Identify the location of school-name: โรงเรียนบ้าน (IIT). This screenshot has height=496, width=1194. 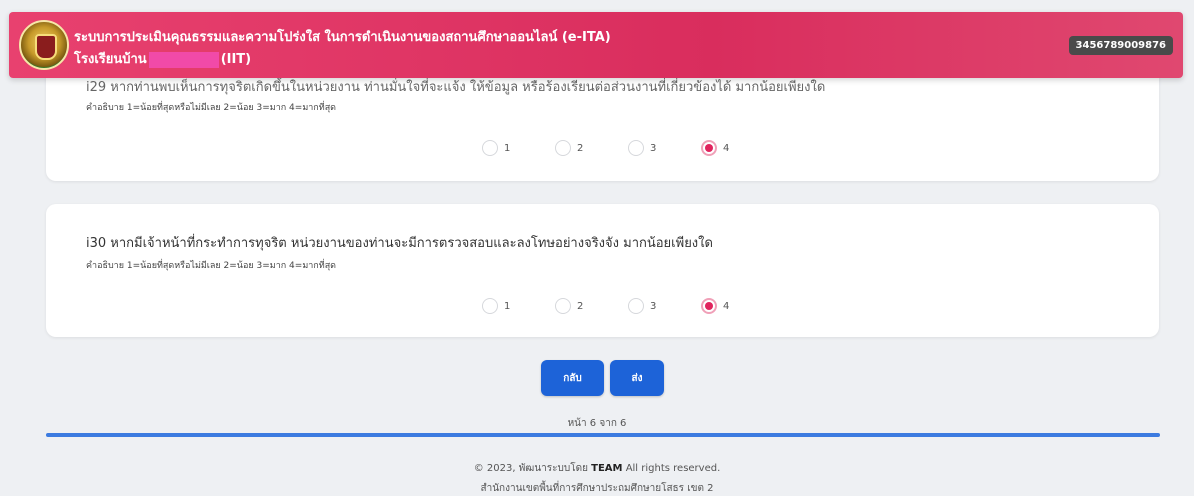
(162, 58).